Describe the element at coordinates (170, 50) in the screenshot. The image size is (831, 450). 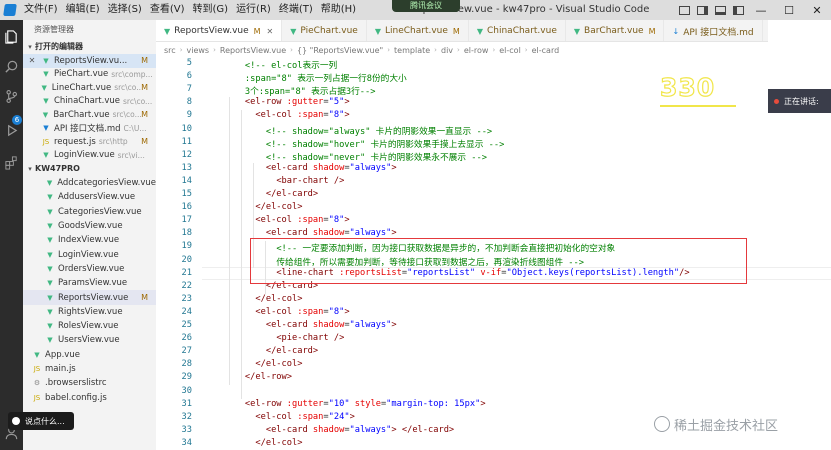
I see `breadcrumb-item: src` at that location.